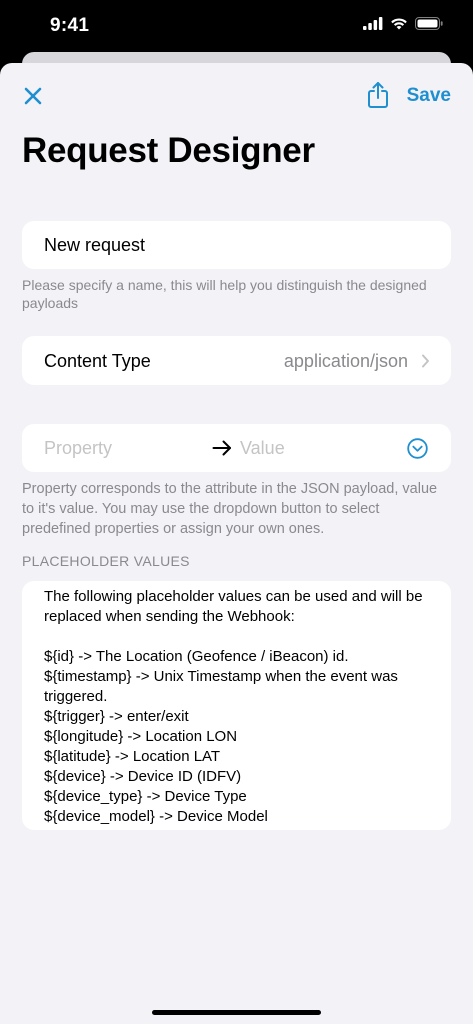 The height and width of the screenshot is (1024, 473). I want to click on page-title: Request Designer, so click(168, 150).